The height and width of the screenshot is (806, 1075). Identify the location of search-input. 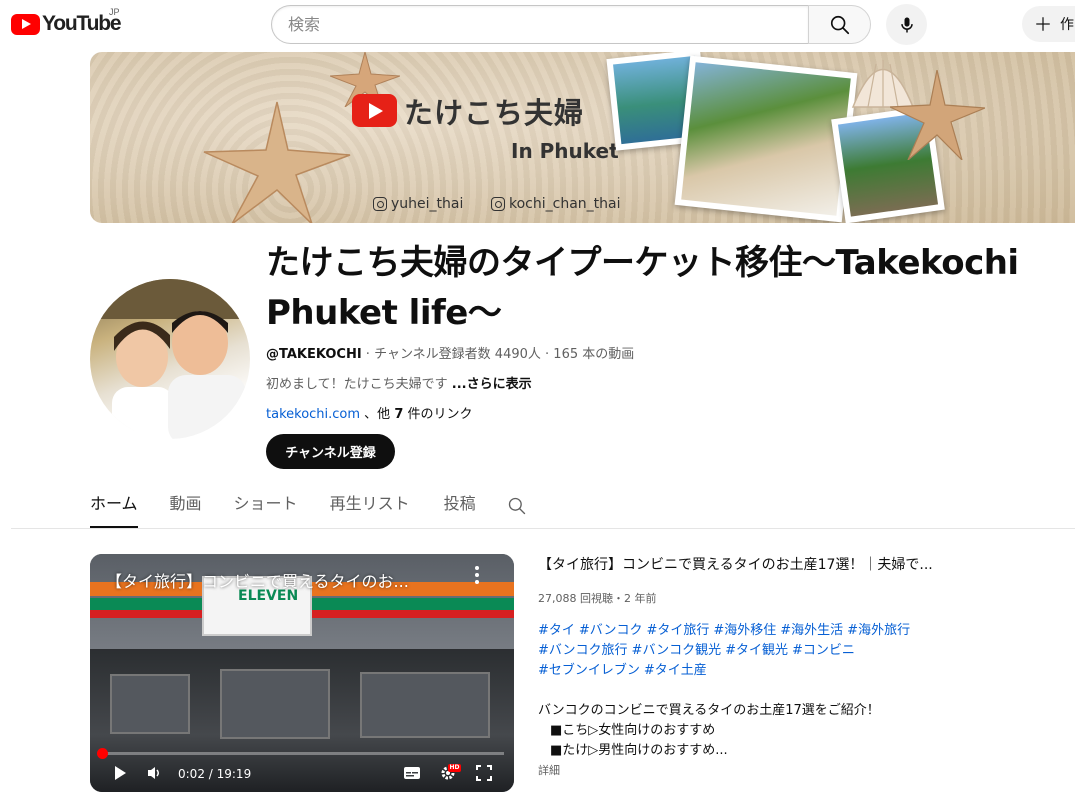
(539, 24).